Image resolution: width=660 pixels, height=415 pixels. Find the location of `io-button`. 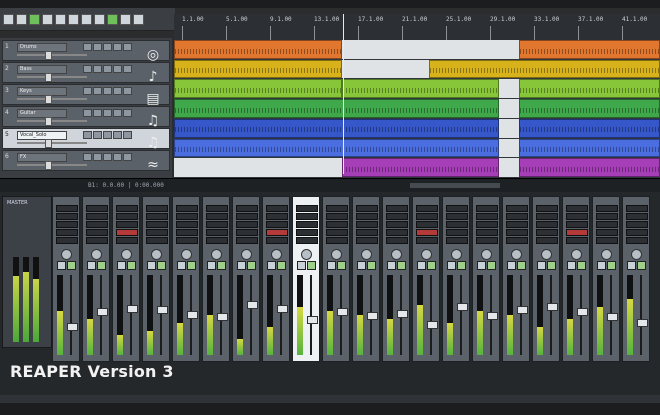

io-button is located at coordinates (127, 157).